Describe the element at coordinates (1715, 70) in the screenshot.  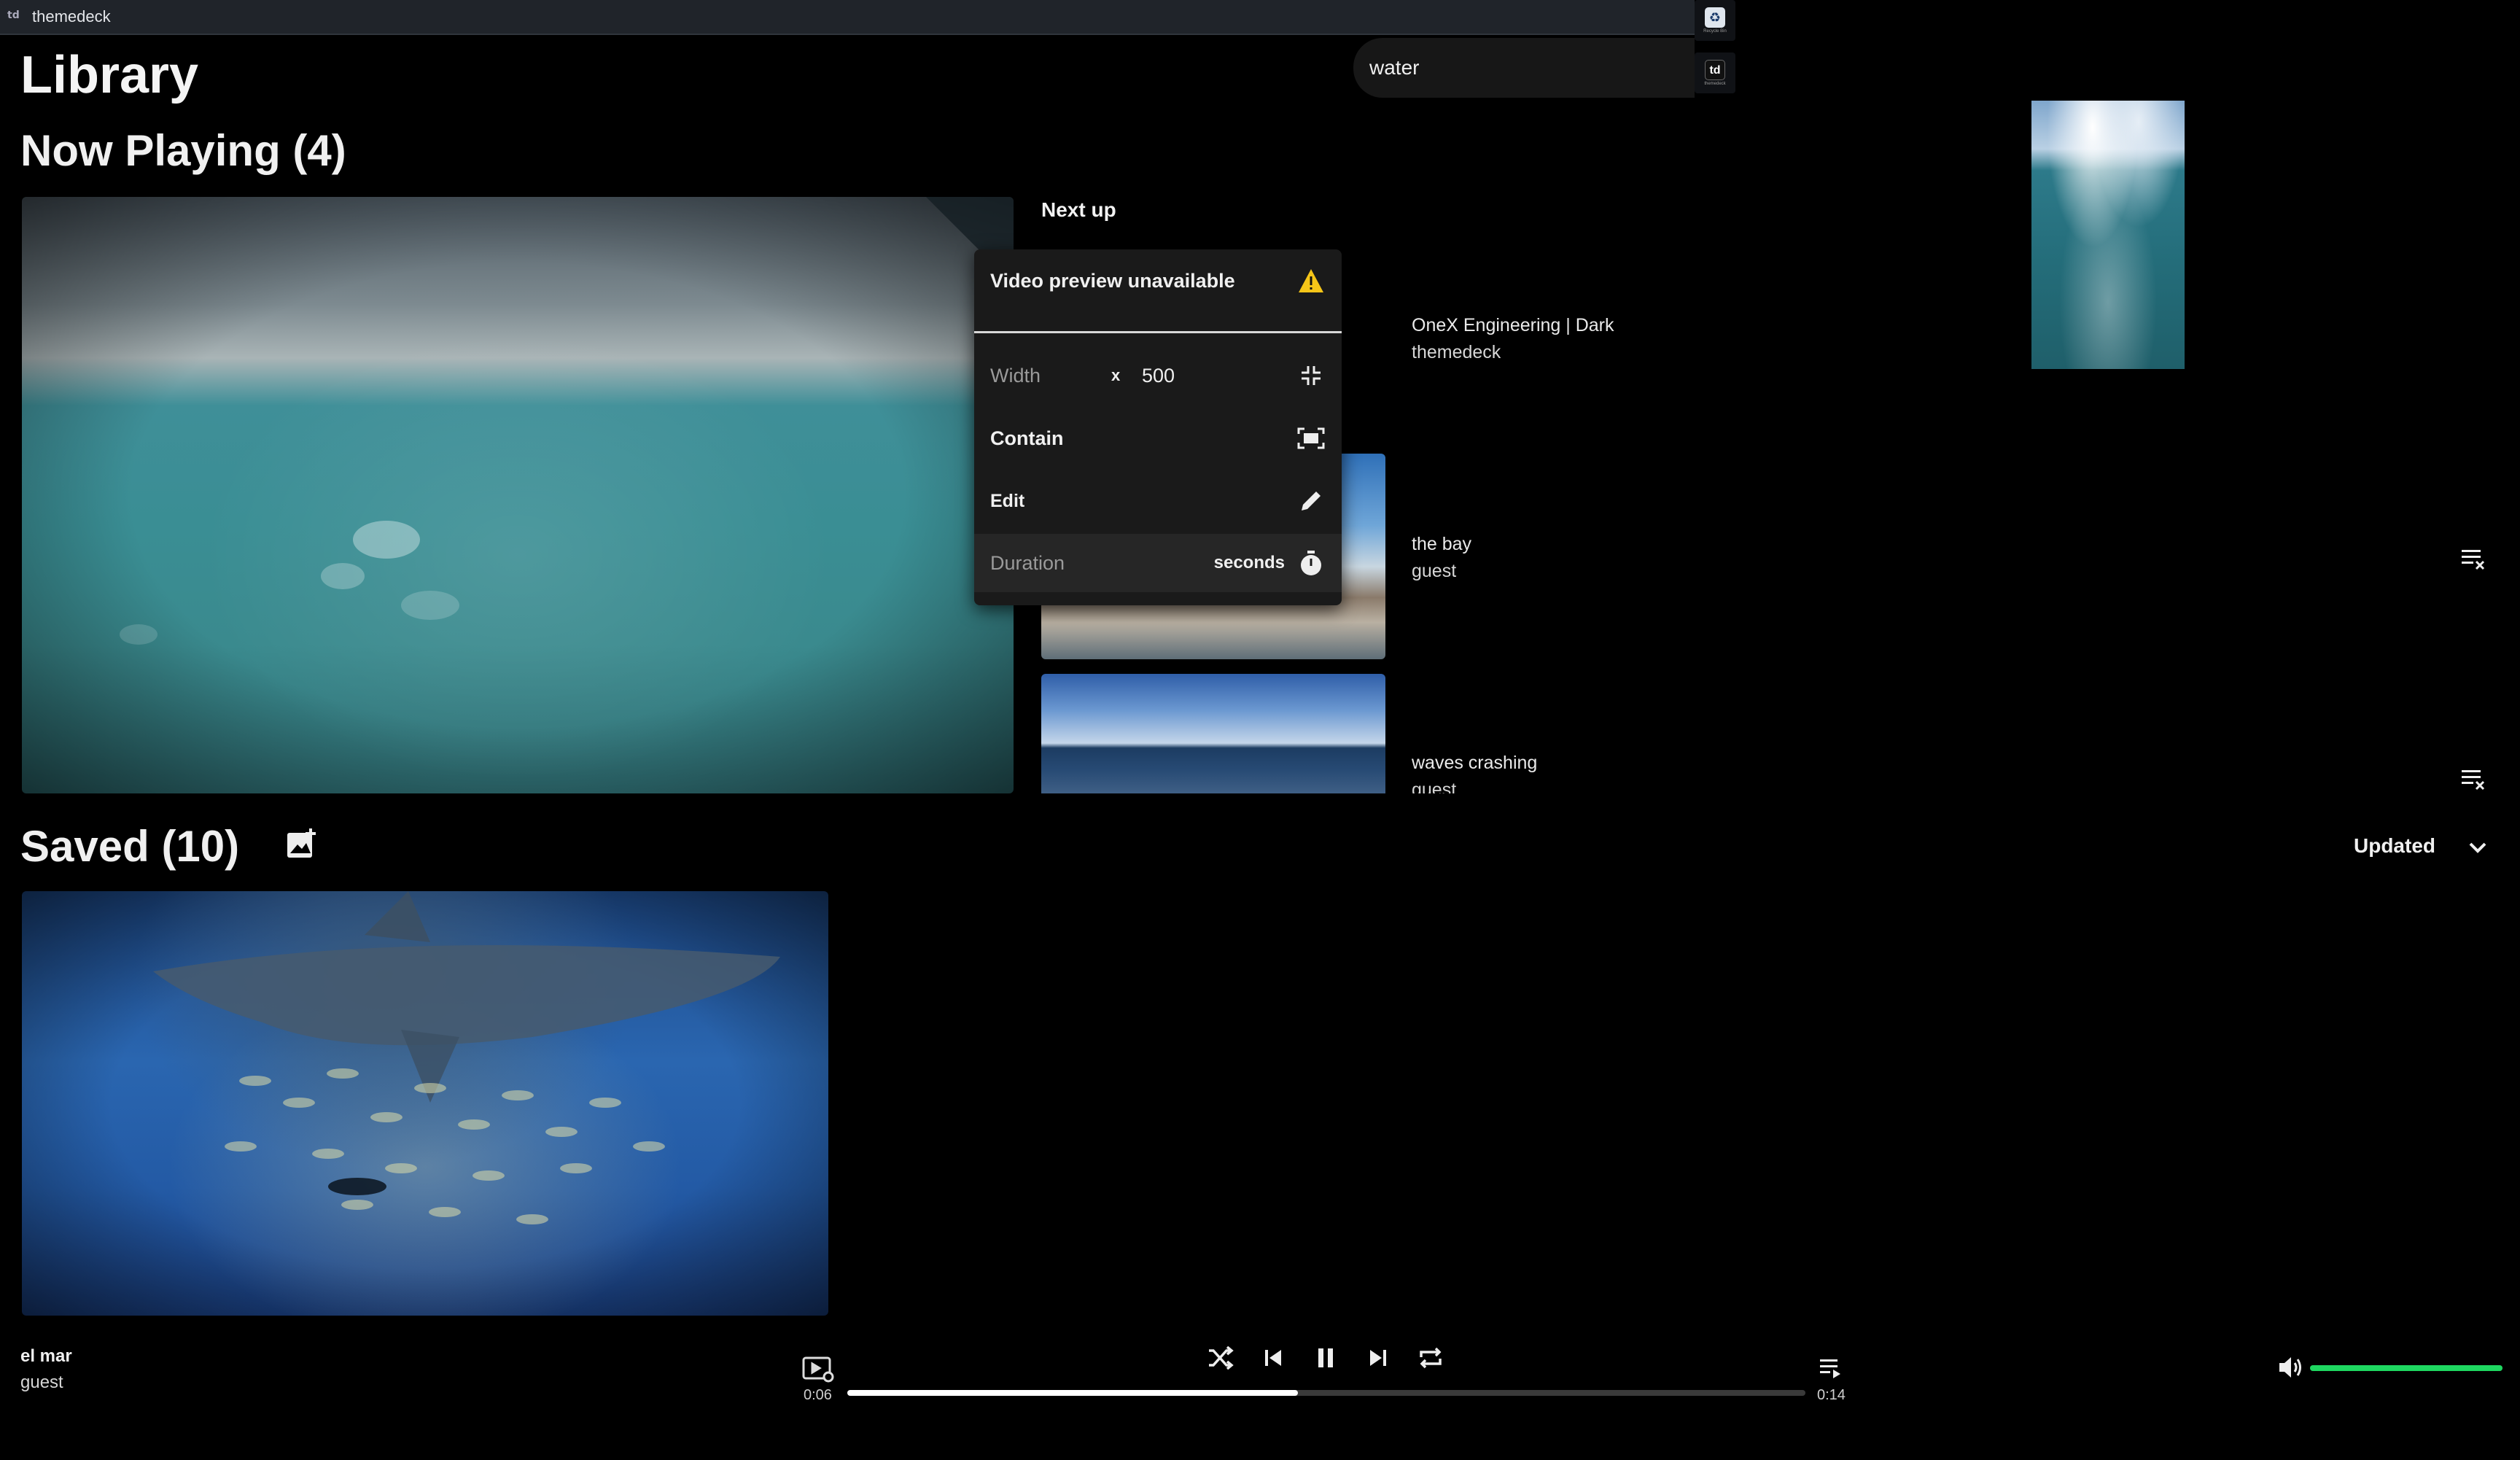
I see `themedeck-glyph: td` at that location.